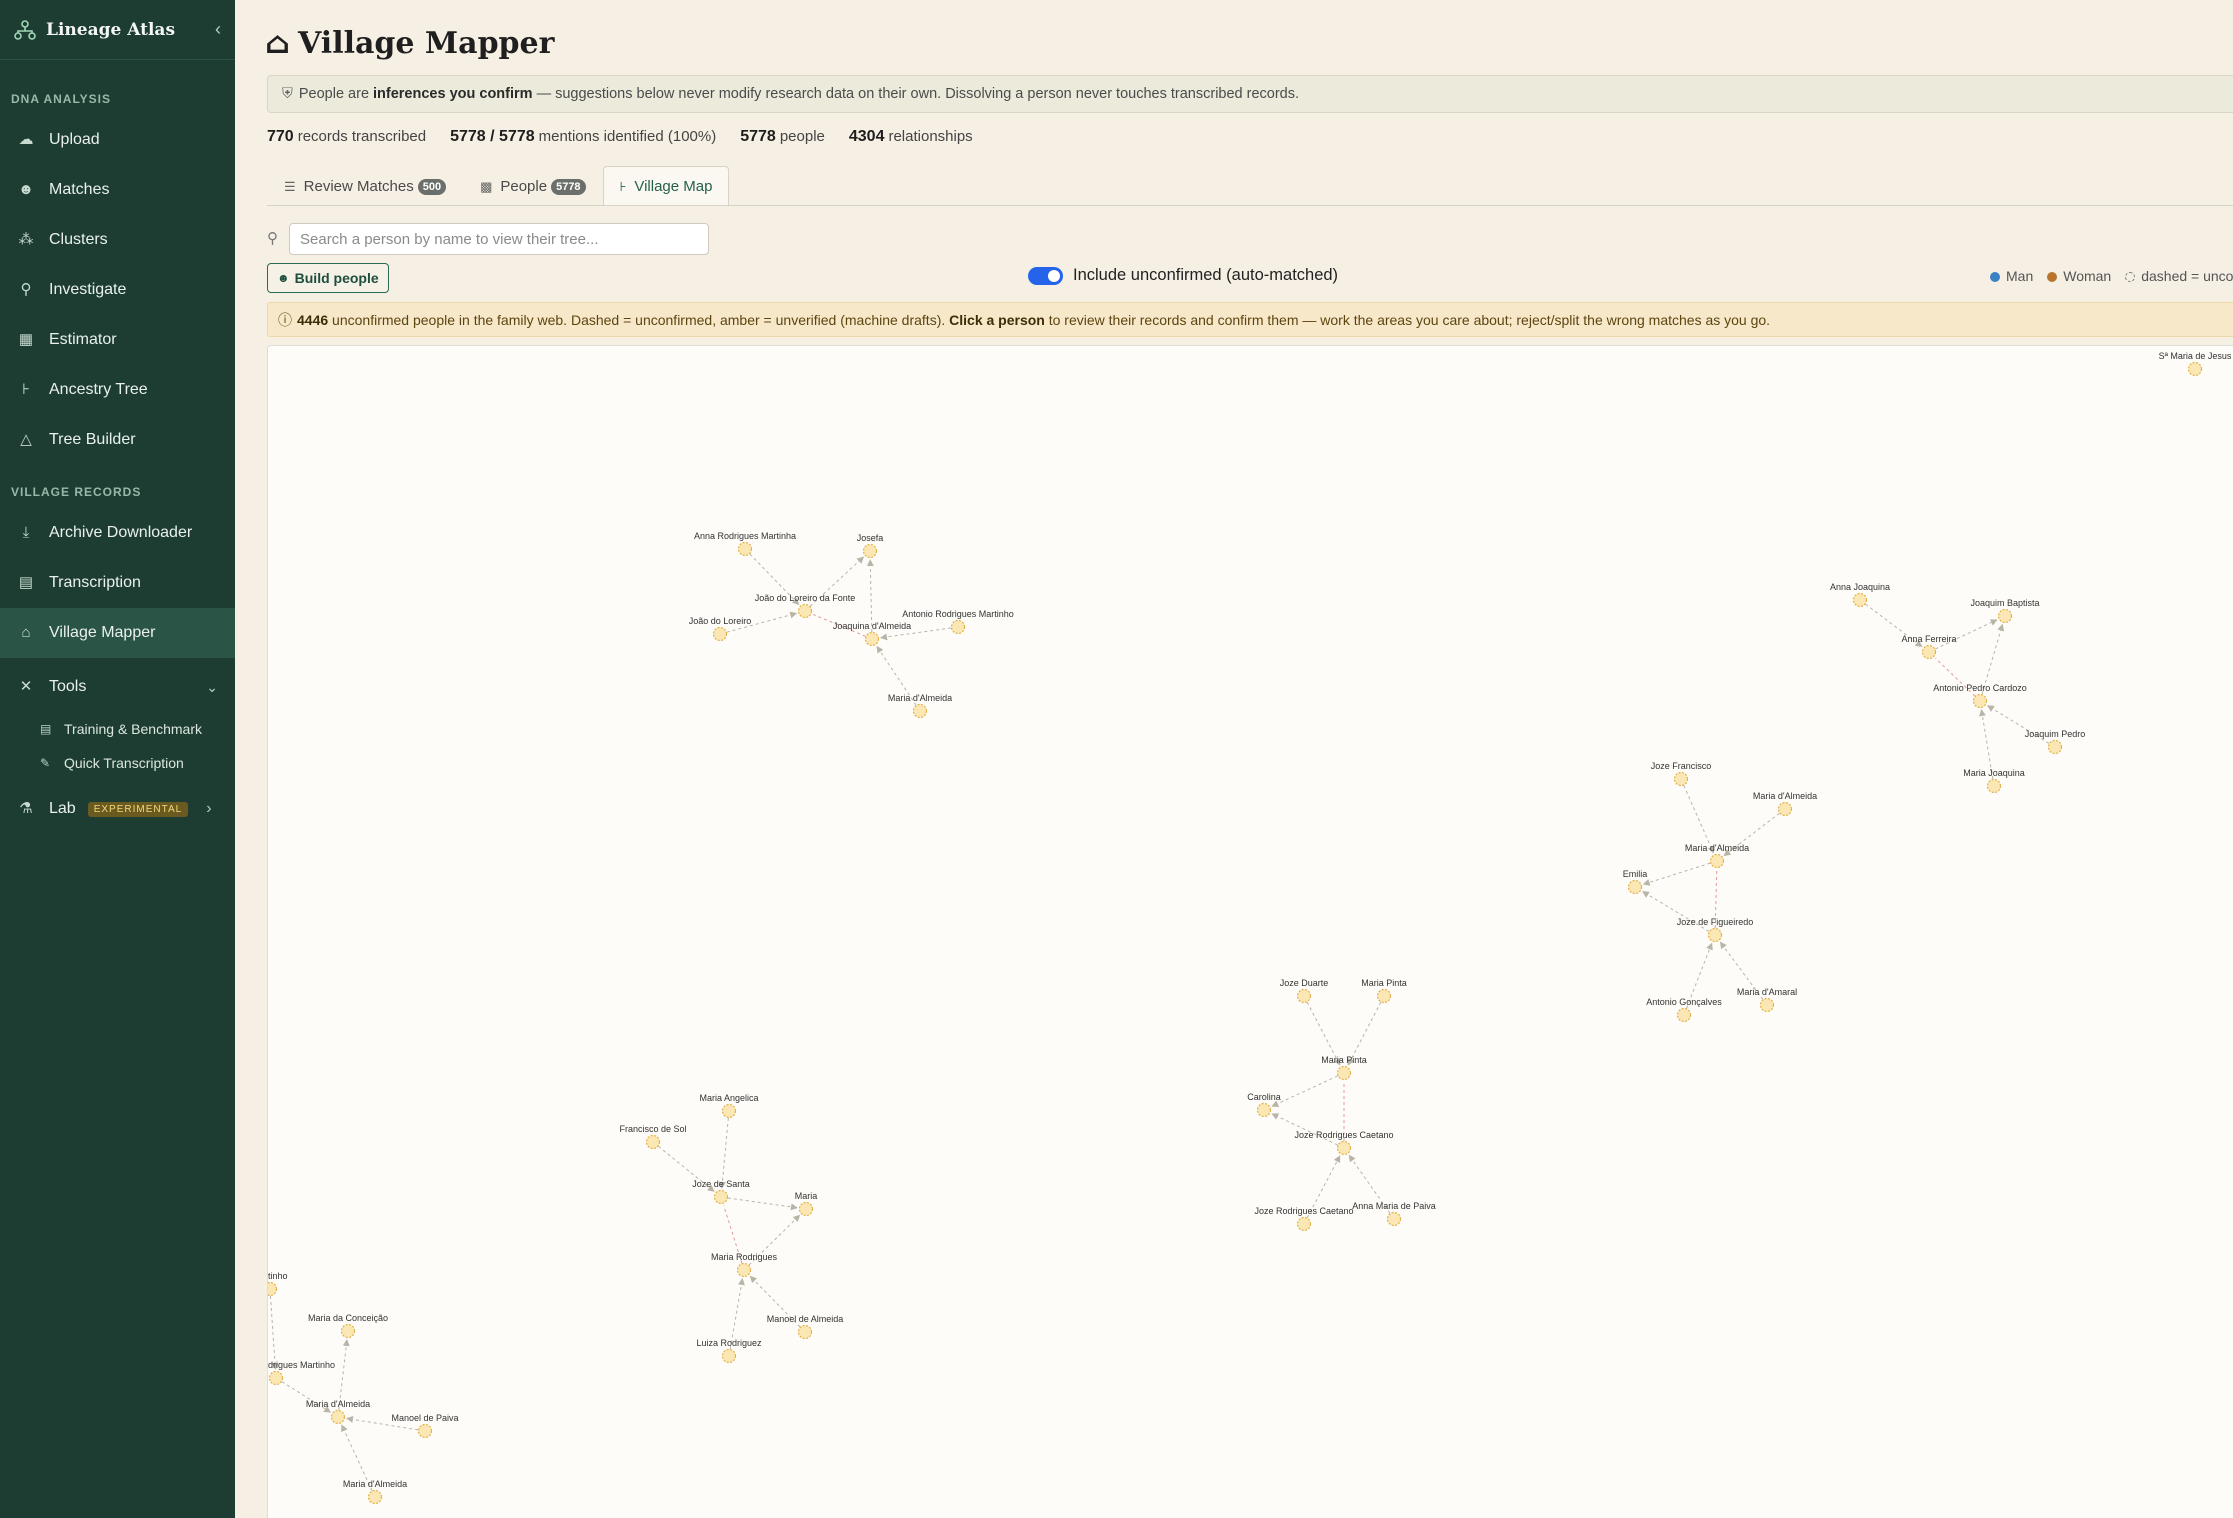 The width and height of the screenshot is (2233, 1518). Describe the element at coordinates (328, 278) in the screenshot. I see `build-people-button: ☻ Build people` at that location.